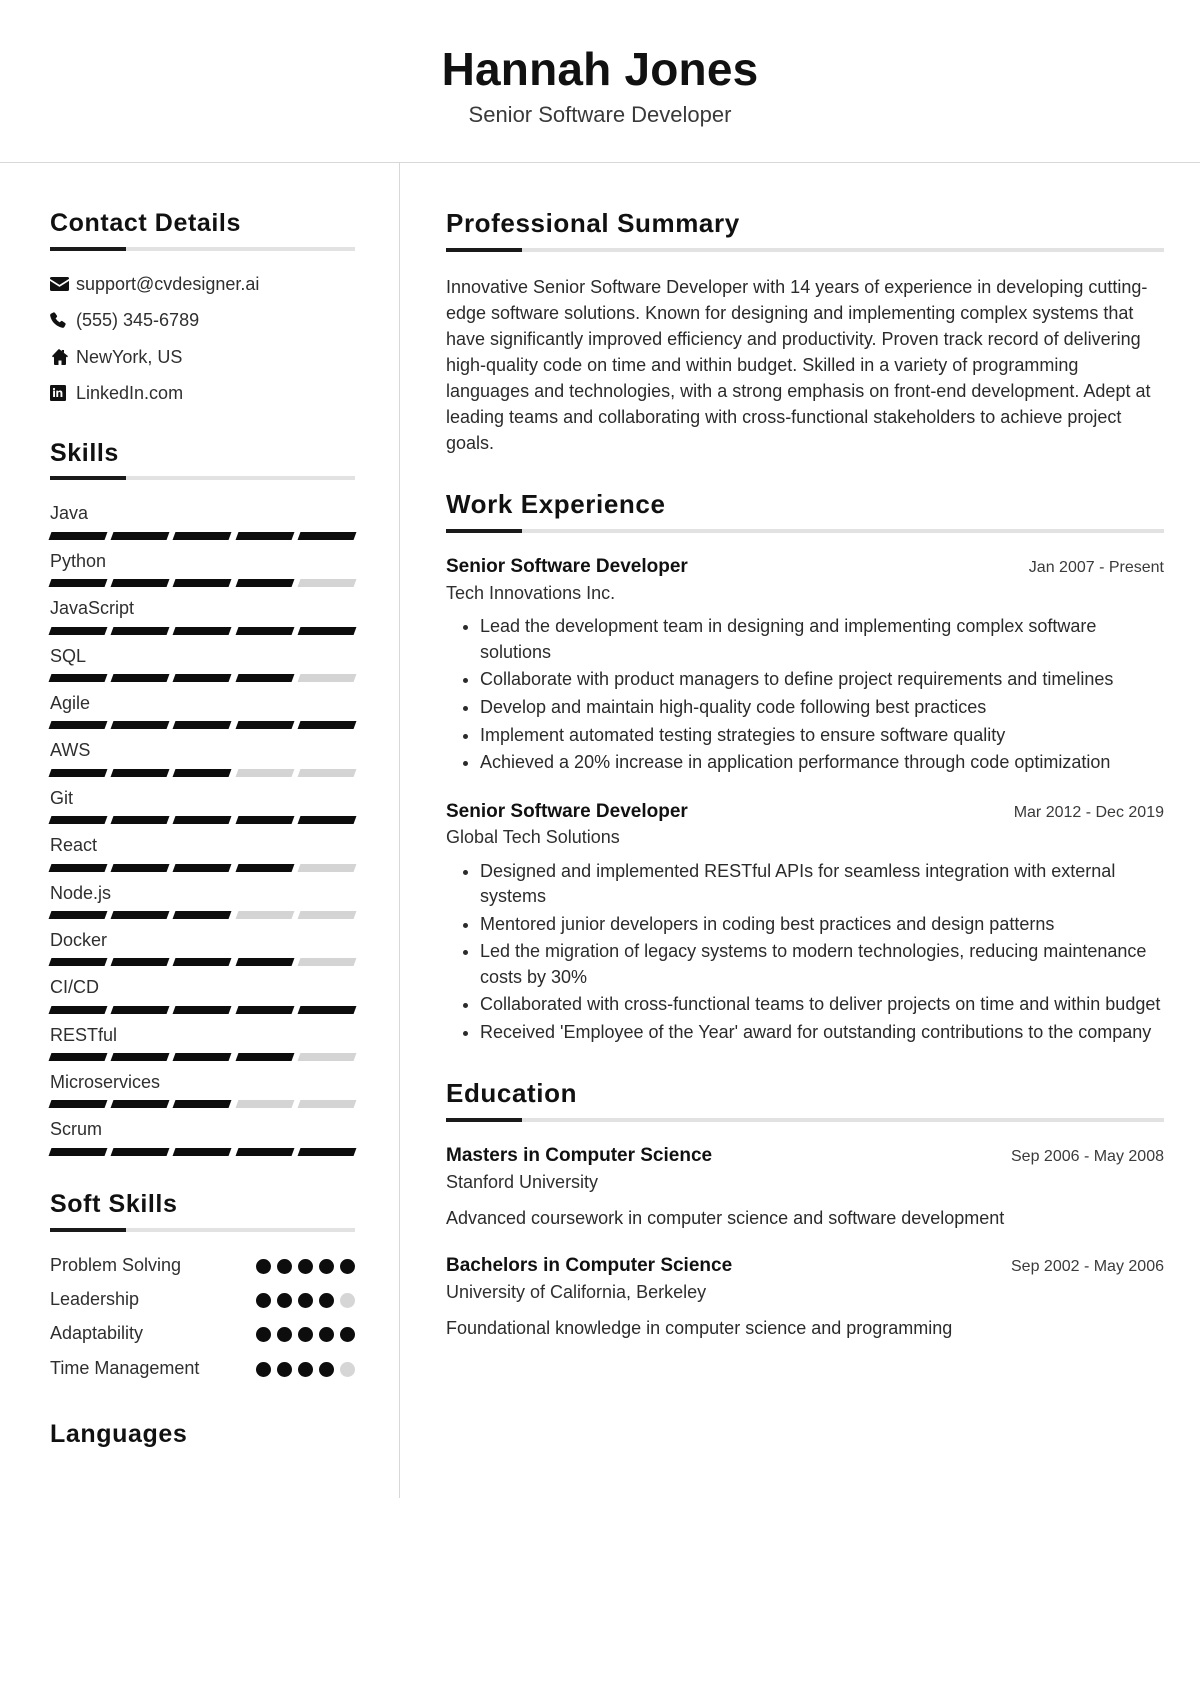 Image resolution: width=1200 pixels, height=1684 pixels. I want to click on skill-item: JavaScript, so click(202, 616).